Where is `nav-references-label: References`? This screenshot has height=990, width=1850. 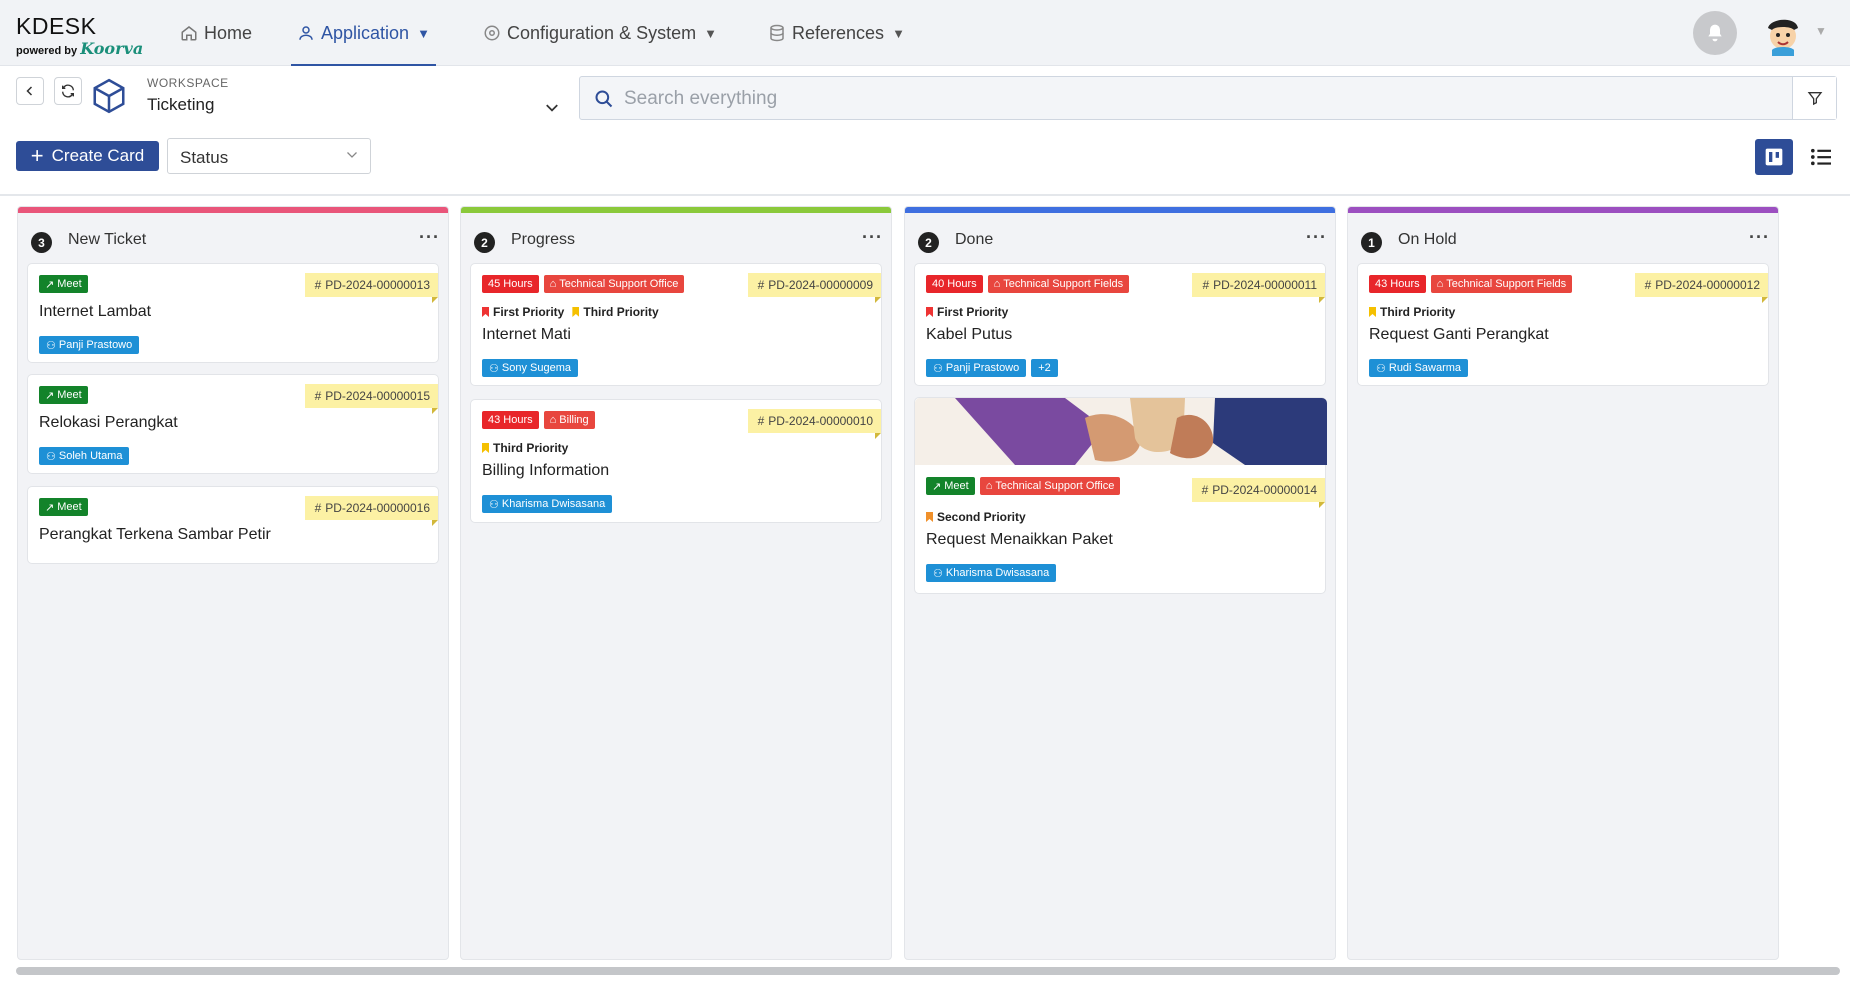 nav-references-label: References is located at coordinates (838, 32).